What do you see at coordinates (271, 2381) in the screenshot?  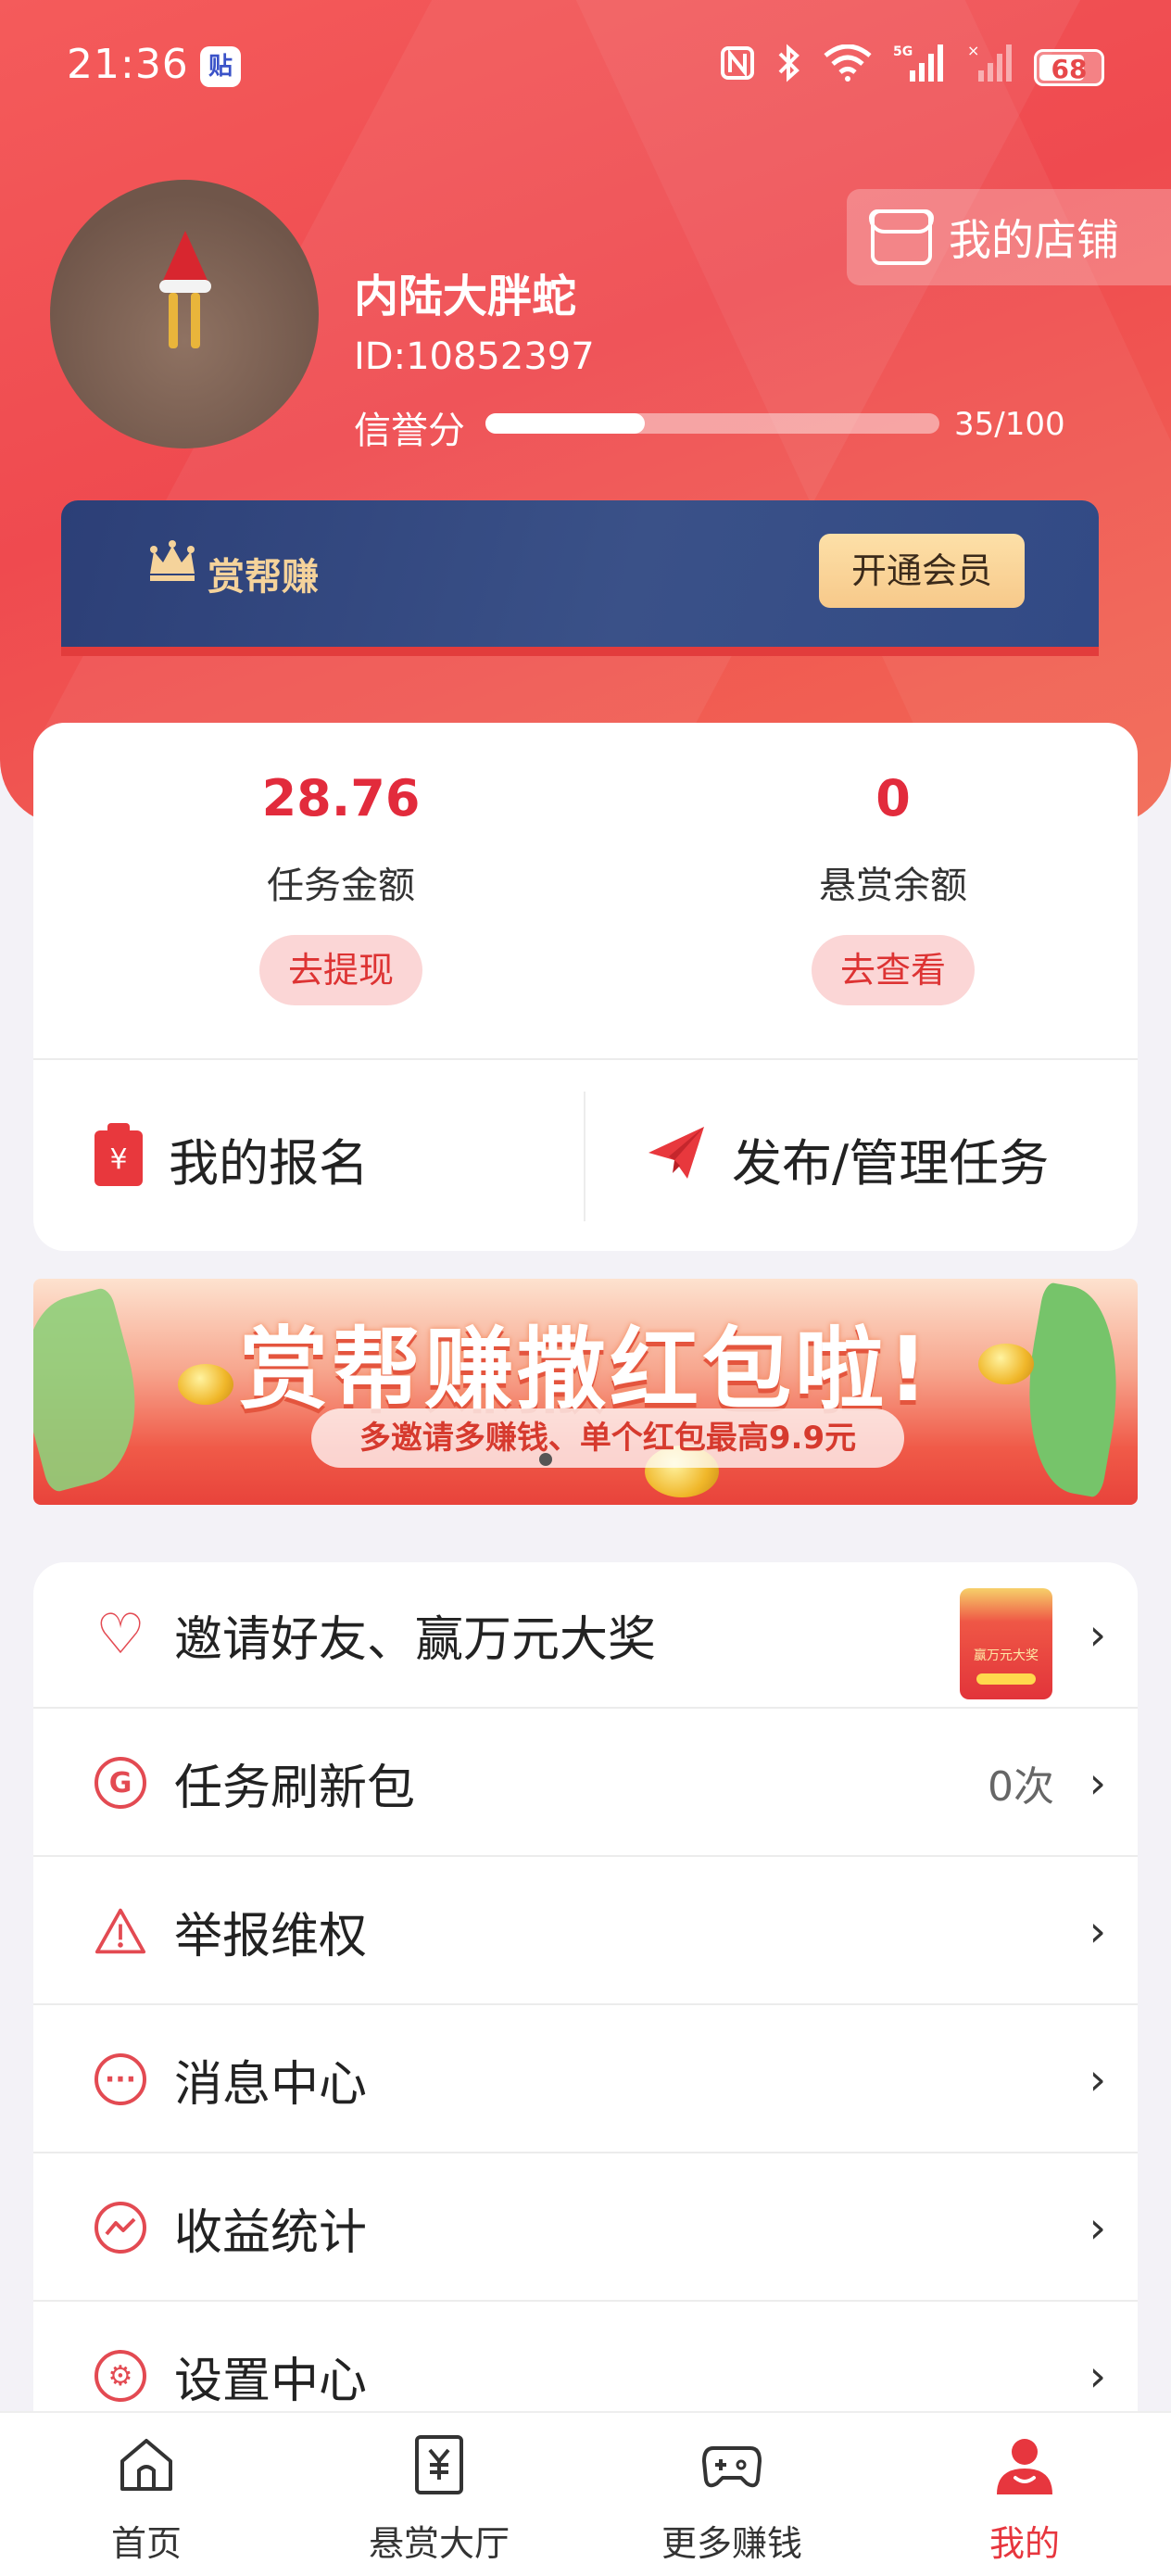 I see `menu-item-label: 设置中心` at bounding box center [271, 2381].